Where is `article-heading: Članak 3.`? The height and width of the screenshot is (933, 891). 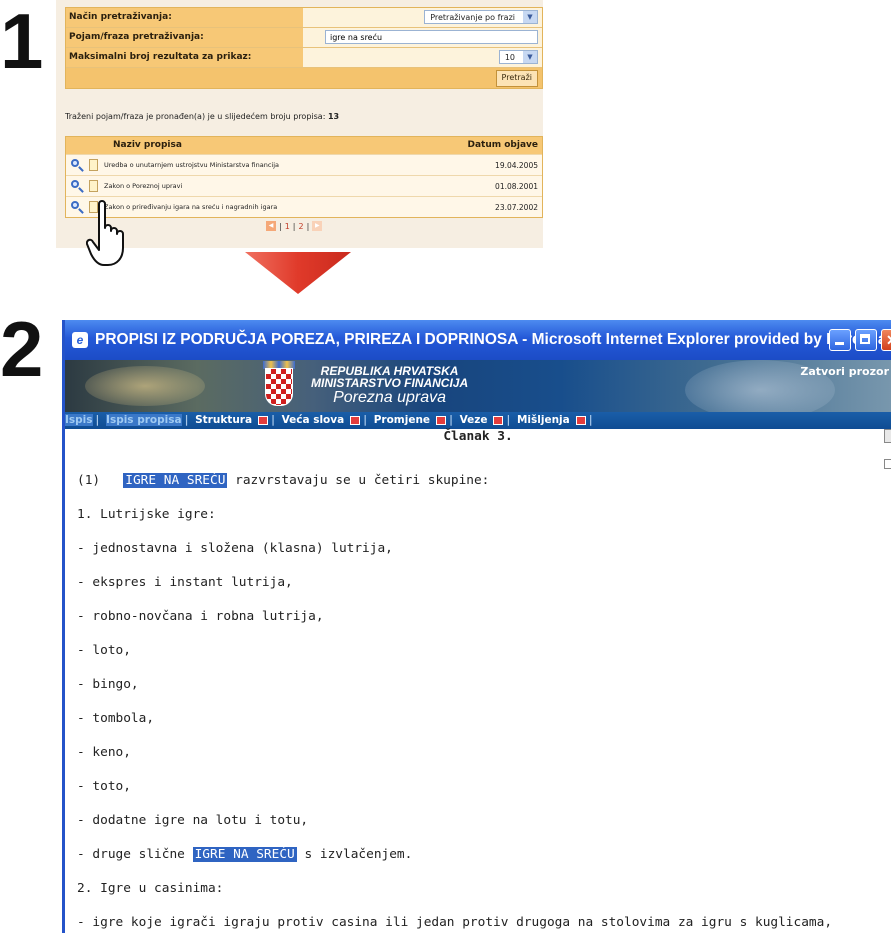
article-heading: Članak 3. is located at coordinates (478, 436).